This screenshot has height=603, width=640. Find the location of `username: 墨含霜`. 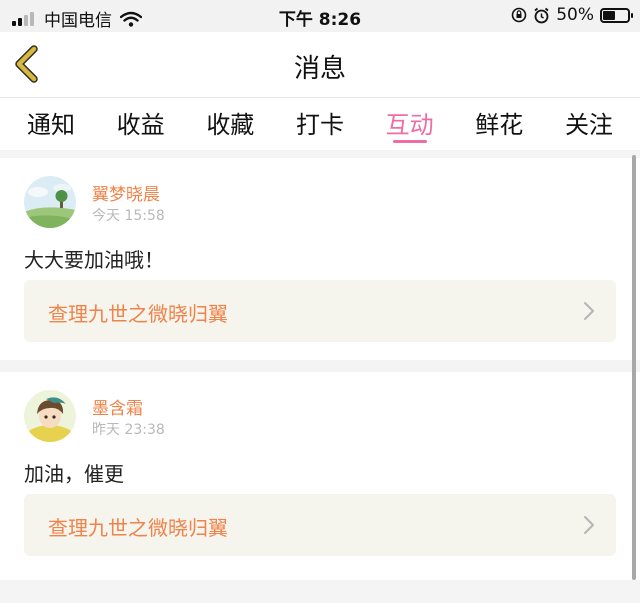

username: 墨含霜 is located at coordinates (117, 406).